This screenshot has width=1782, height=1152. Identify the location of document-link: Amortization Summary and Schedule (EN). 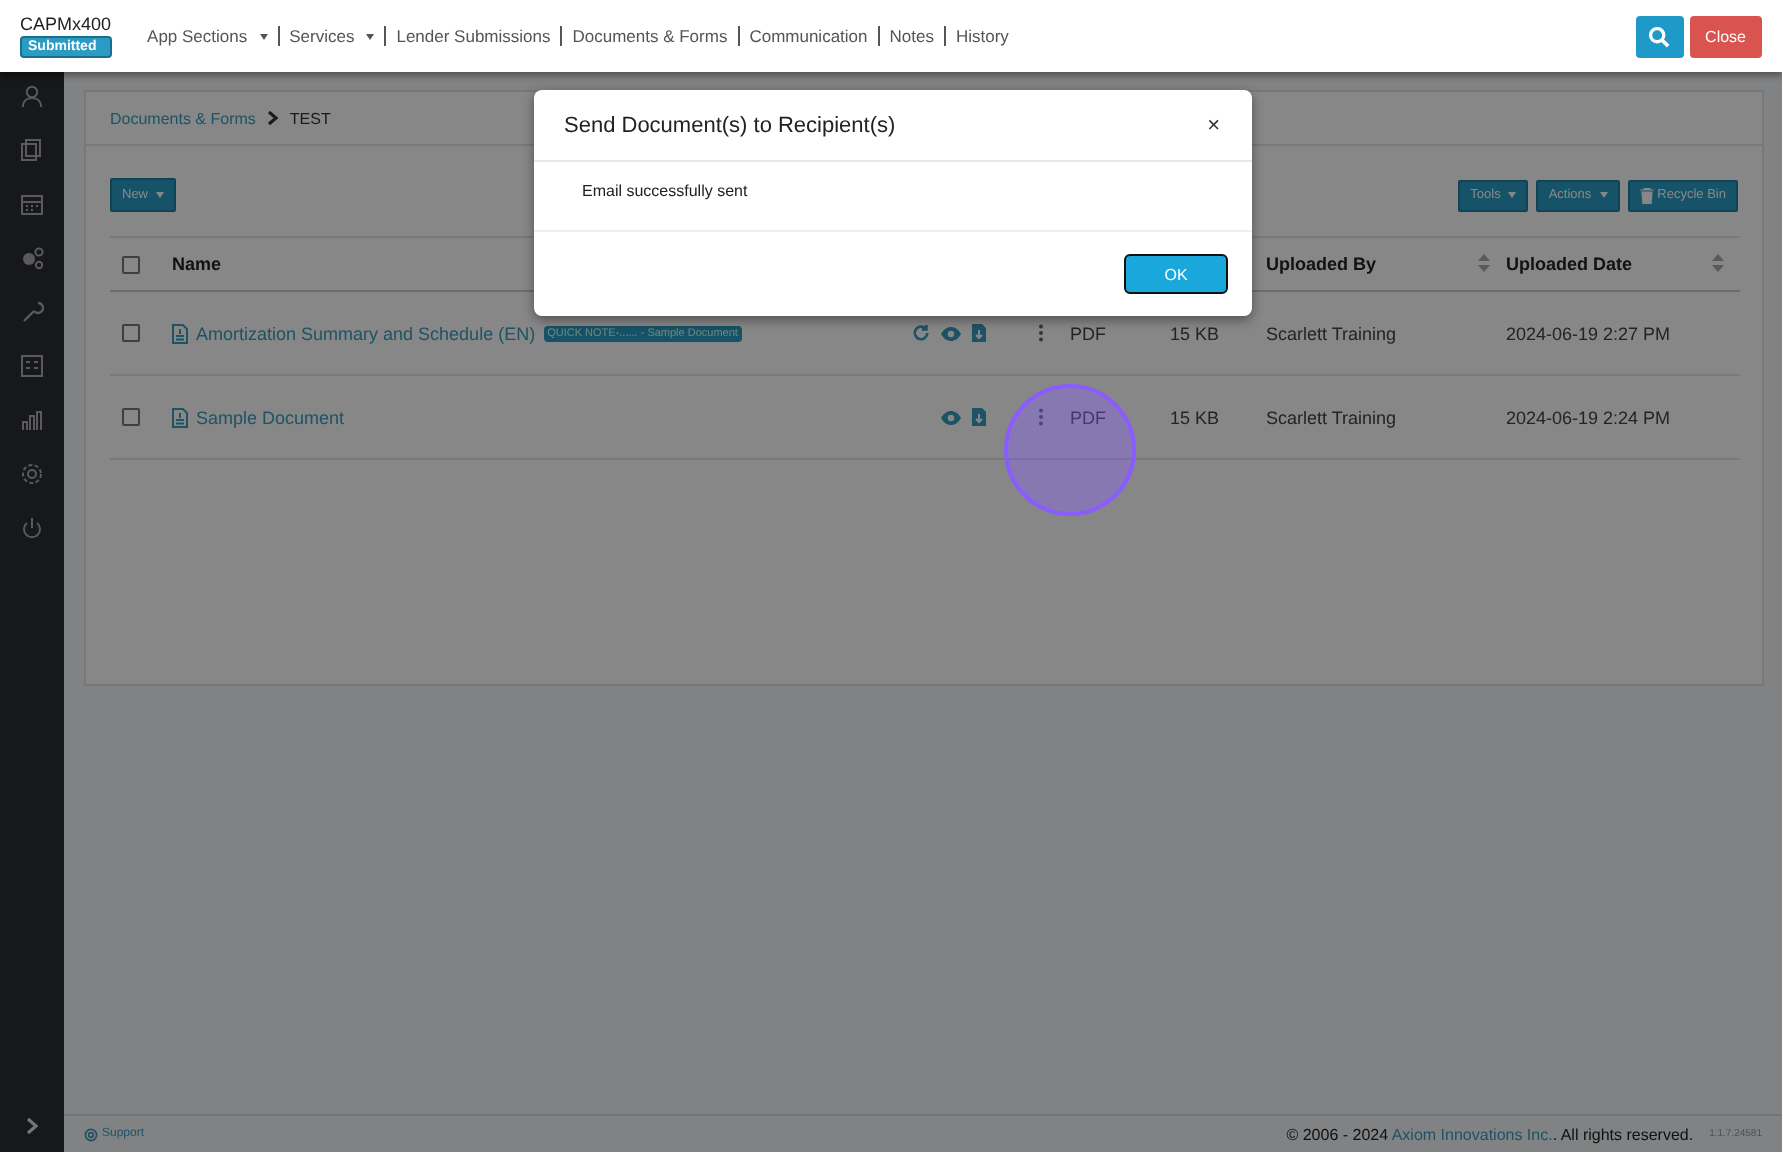
(366, 333).